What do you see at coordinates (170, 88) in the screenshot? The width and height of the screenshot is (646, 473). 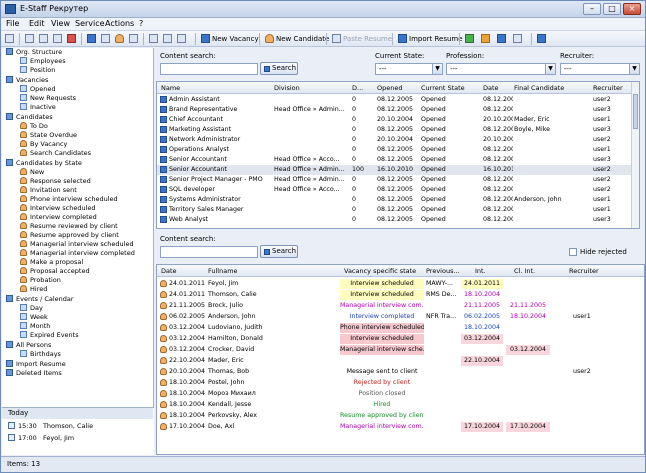 I see `col-name: Name` at bounding box center [170, 88].